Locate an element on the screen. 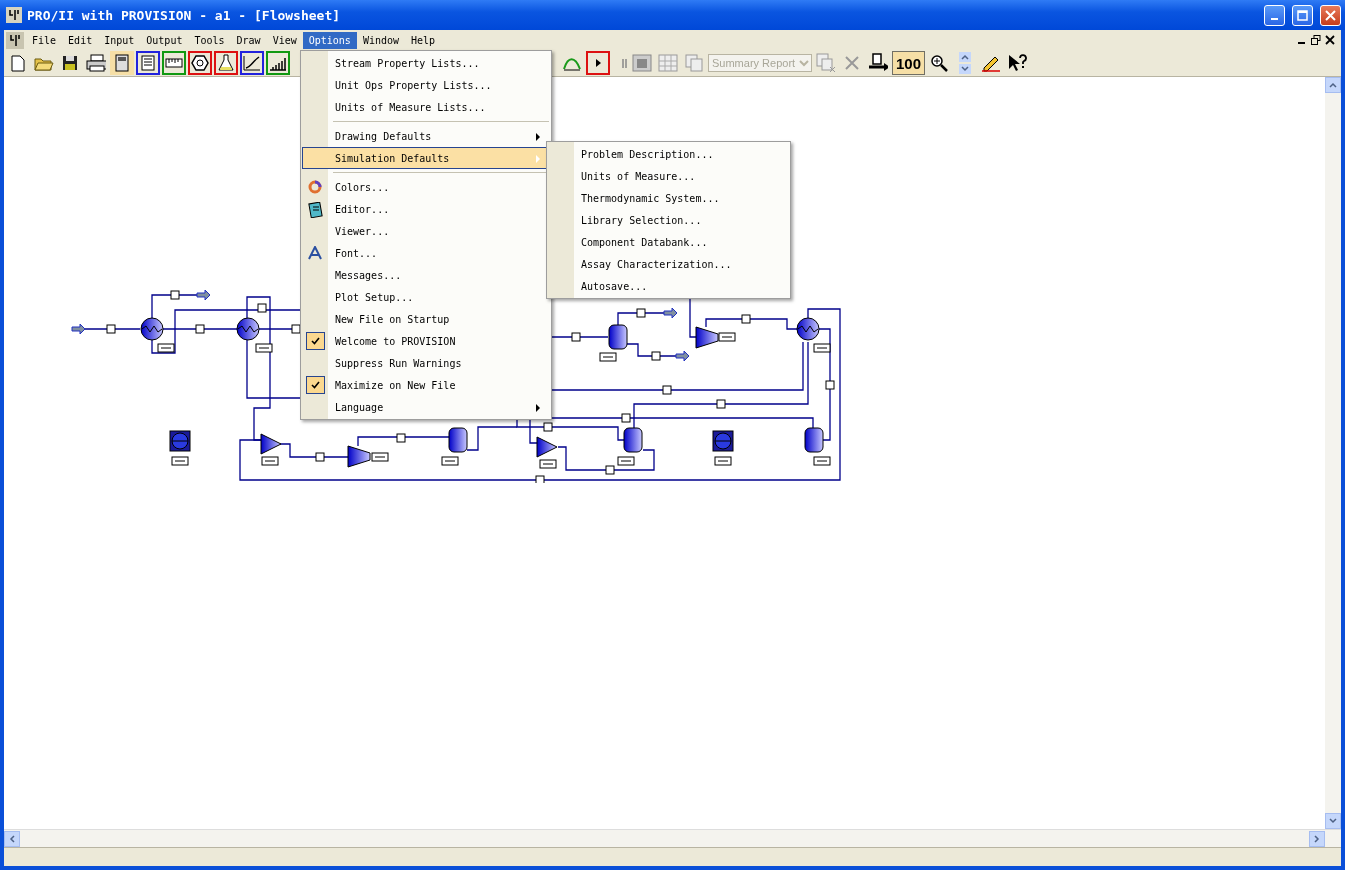 Image resolution: width=1345 pixels, height=870 pixels. hexagon-button is located at coordinates (200, 63).